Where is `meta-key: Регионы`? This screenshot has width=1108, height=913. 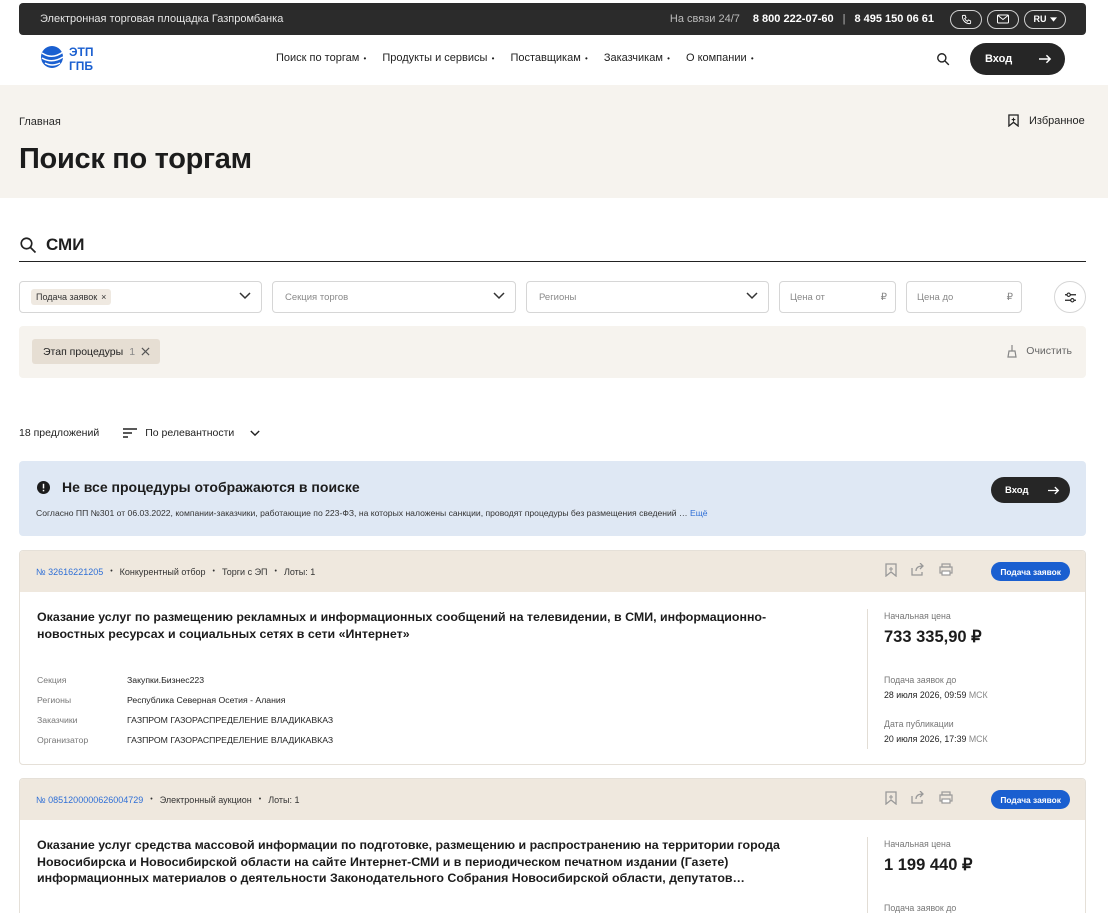
meta-key: Регионы is located at coordinates (54, 700).